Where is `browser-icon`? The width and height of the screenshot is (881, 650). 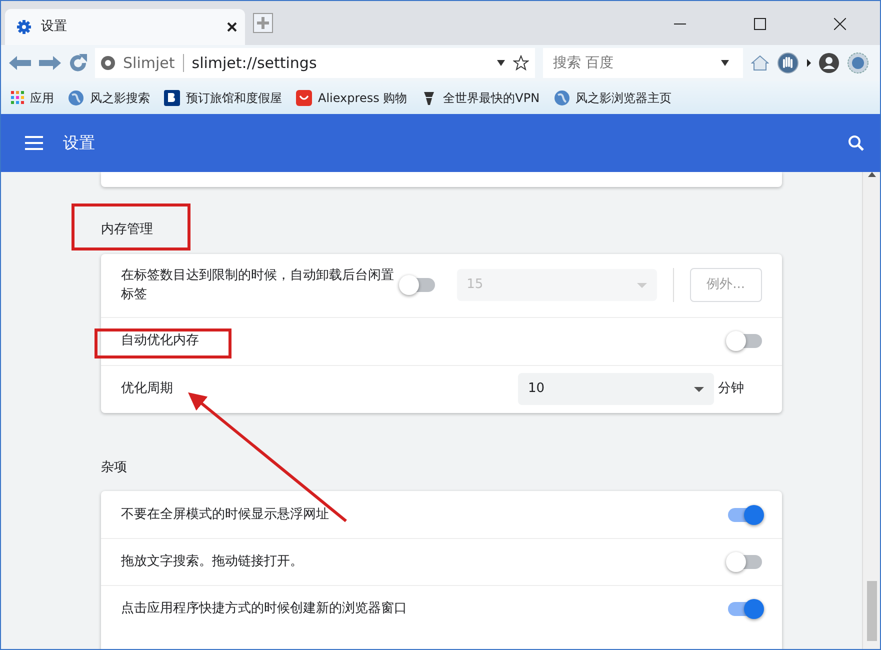 browser-icon is located at coordinates (108, 63).